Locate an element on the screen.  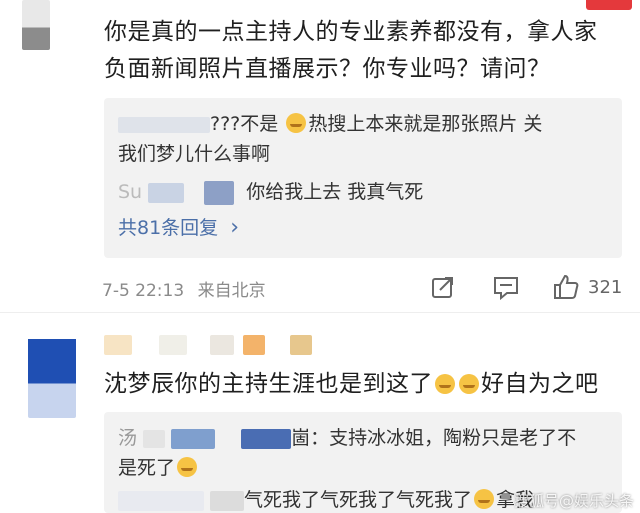
comment-text-line-2: 负面新闻照片直播展示？你专业吗？请问？ is located at coordinates (327, 69).